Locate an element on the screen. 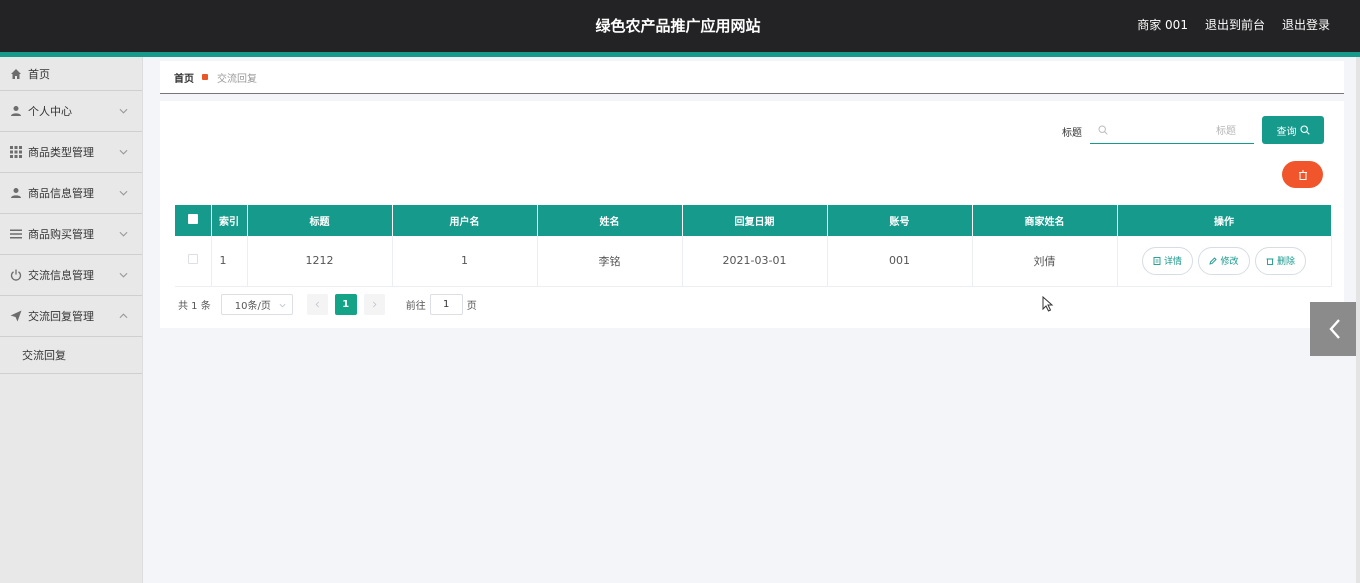 The height and width of the screenshot is (583, 1360). select-all-checkbox is located at coordinates (192, 219).